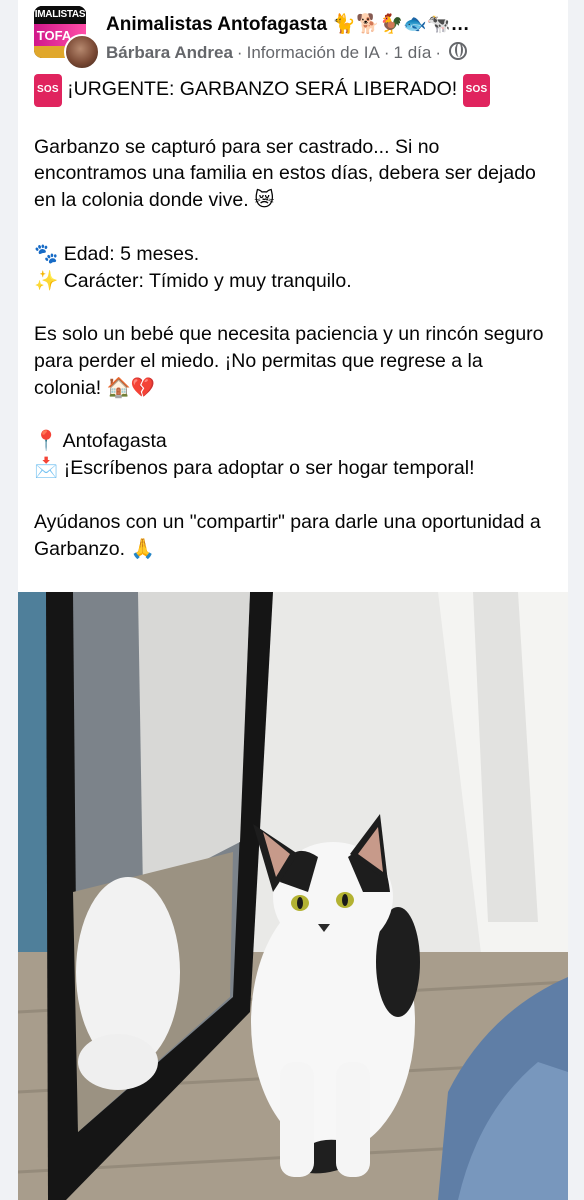  What do you see at coordinates (262, 89) in the screenshot?
I see `post-title: ¡URGENTE: GARBANZO SERÁ LIBERADO!` at bounding box center [262, 89].